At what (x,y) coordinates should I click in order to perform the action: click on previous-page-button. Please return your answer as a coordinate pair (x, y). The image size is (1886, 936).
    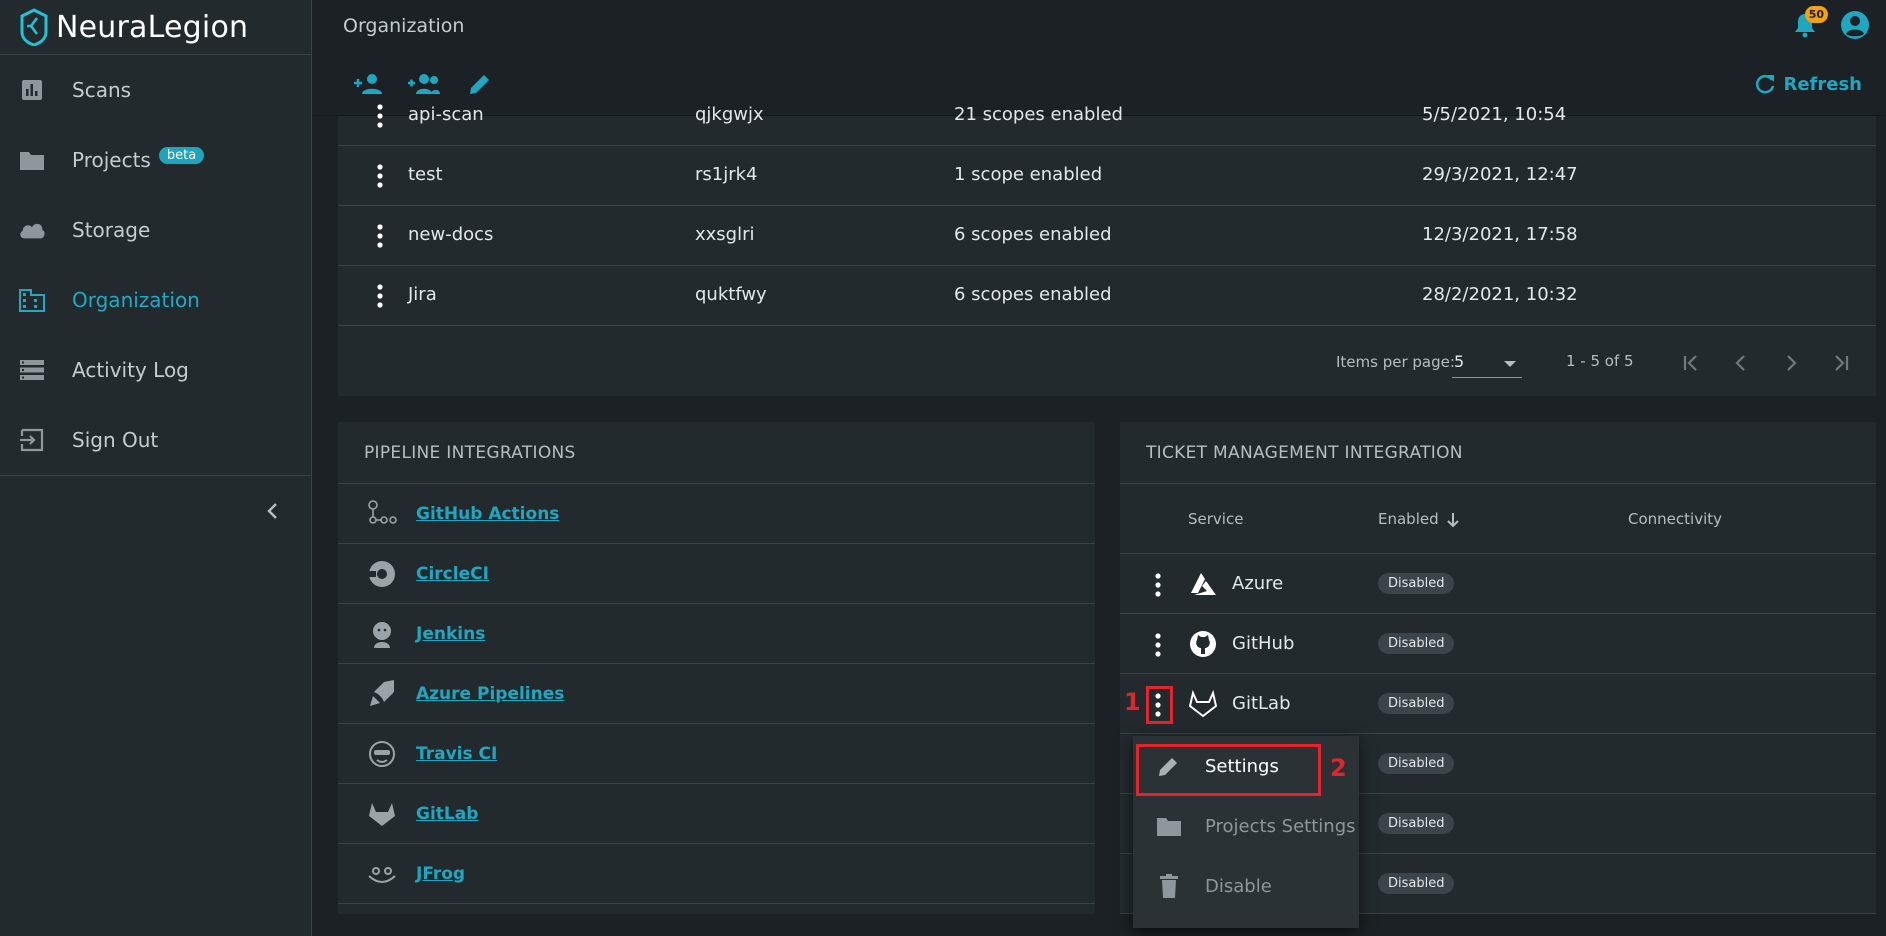
    Looking at the image, I should click on (1741, 363).